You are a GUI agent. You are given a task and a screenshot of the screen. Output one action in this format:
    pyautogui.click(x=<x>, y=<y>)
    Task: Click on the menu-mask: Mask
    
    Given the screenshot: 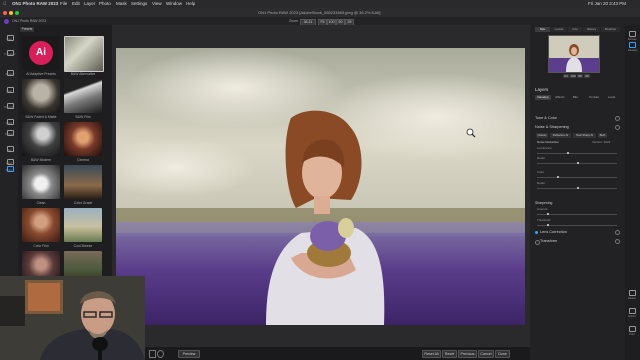 What is the action you would take?
    pyautogui.click(x=121, y=4)
    